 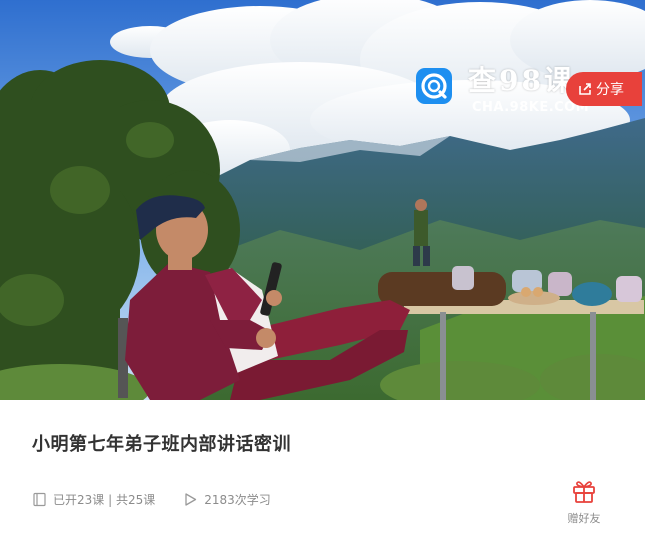 I want to click on watermark: 查98课 CHA.98KE.COM, so click(x=502, y=92).